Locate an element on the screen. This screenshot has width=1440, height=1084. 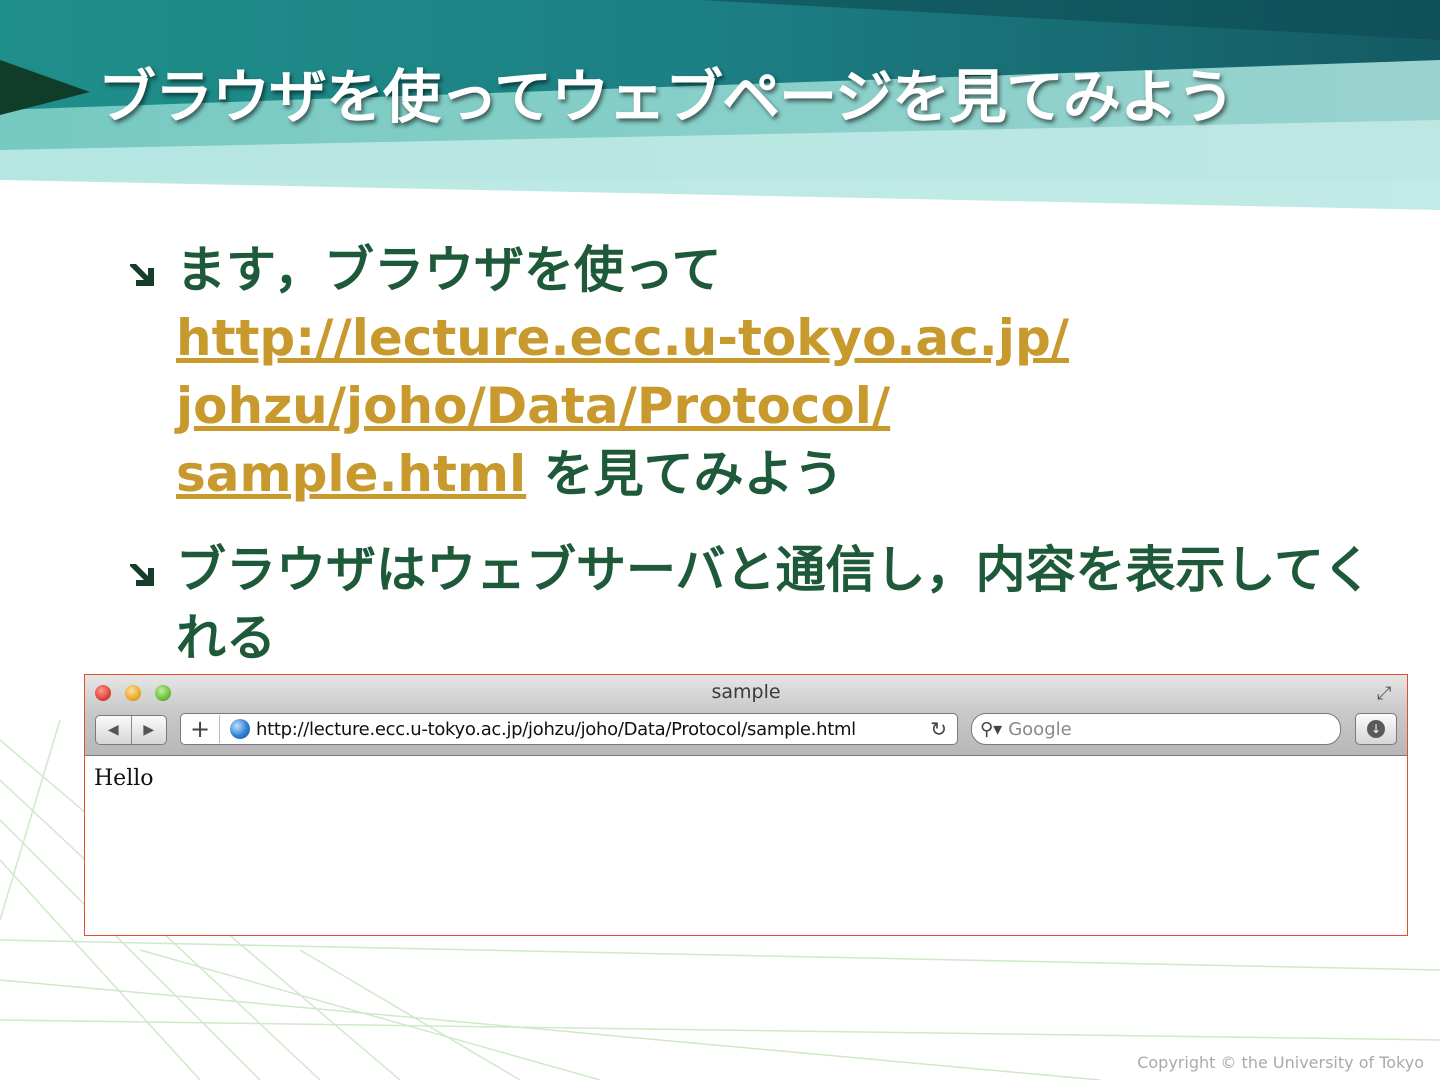
resize-icon: ⤢ is located at coordinates (1388, 694).